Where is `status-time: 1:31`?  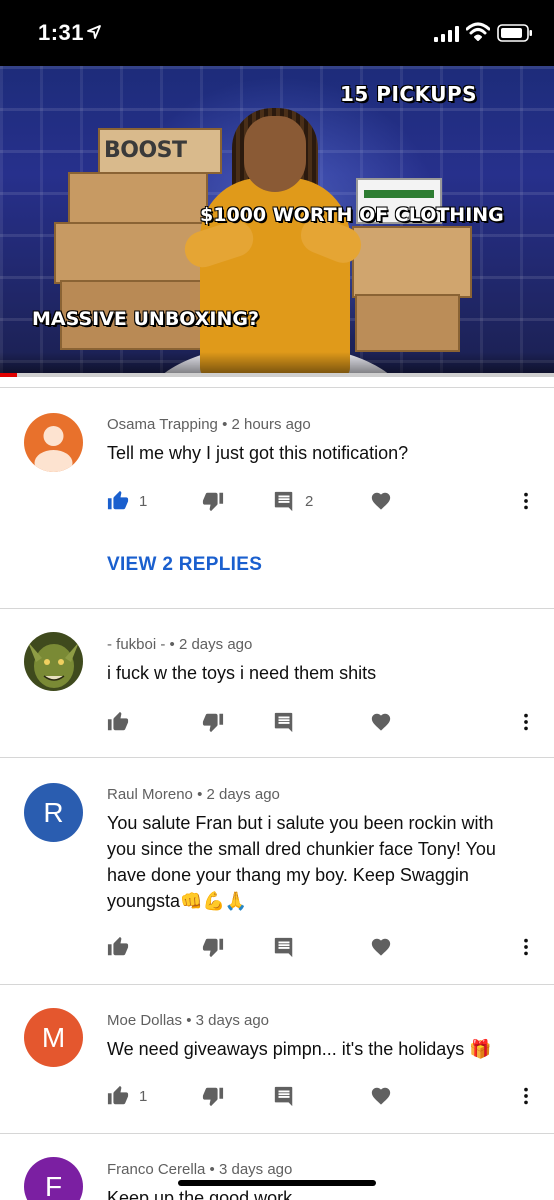
status-time: 1:31 is located at coordinates (61, 32).